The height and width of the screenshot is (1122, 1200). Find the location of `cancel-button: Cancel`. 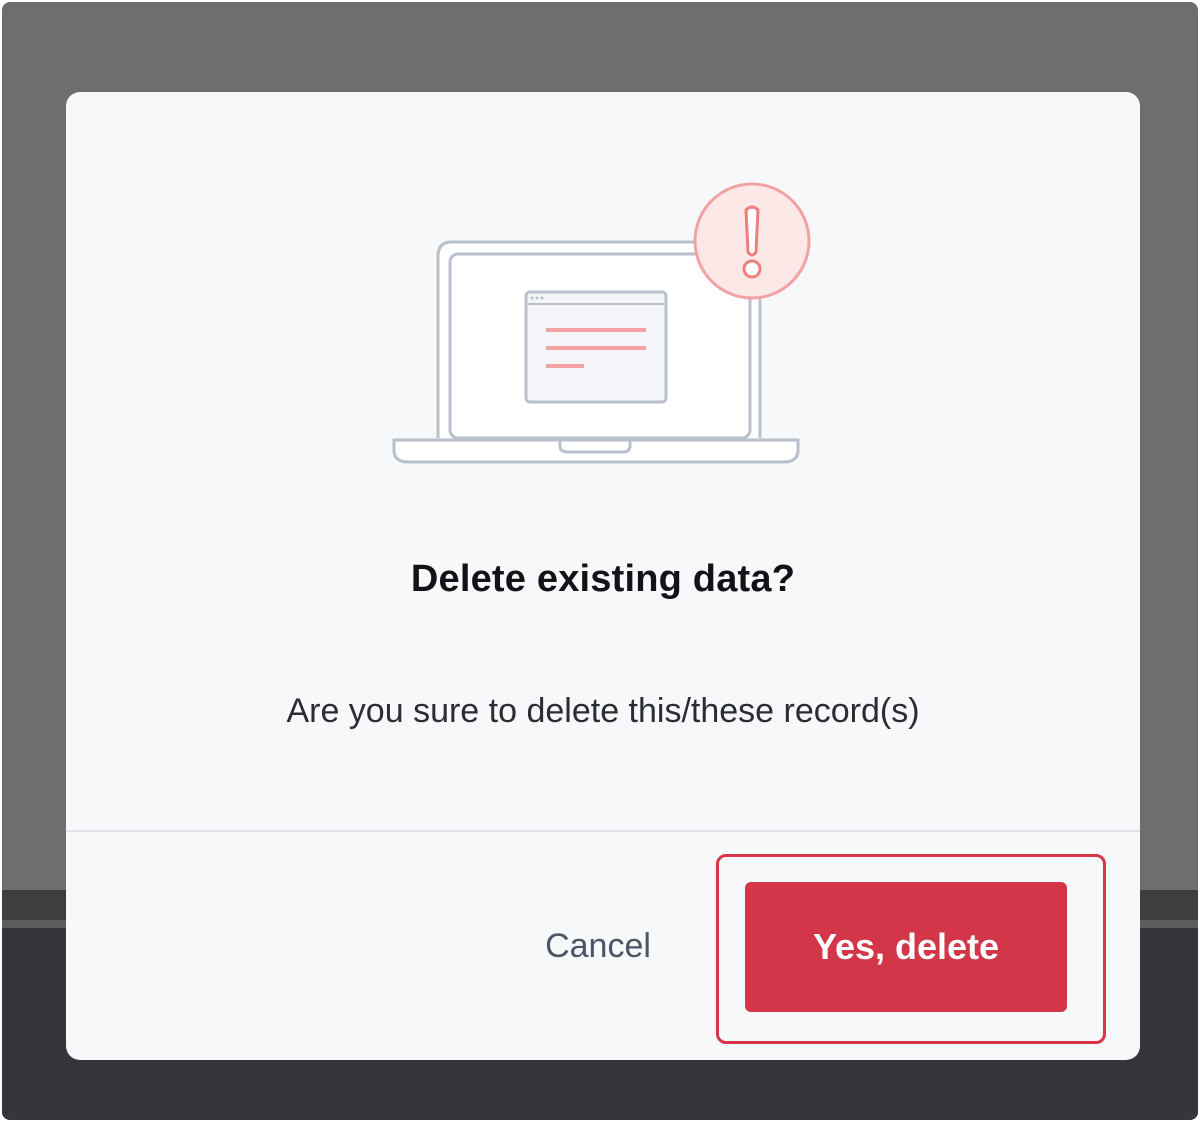

cancel-button: Cancel is located at coordinates (598, 946).